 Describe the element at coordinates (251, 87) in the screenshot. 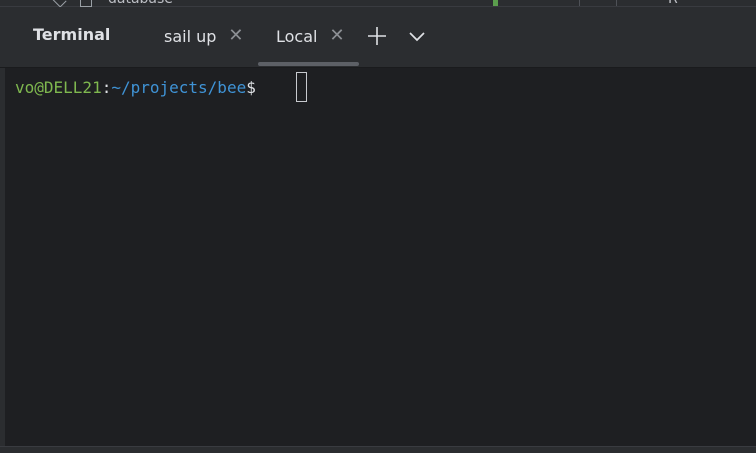

I see `prompt-symbol: $` at that location.